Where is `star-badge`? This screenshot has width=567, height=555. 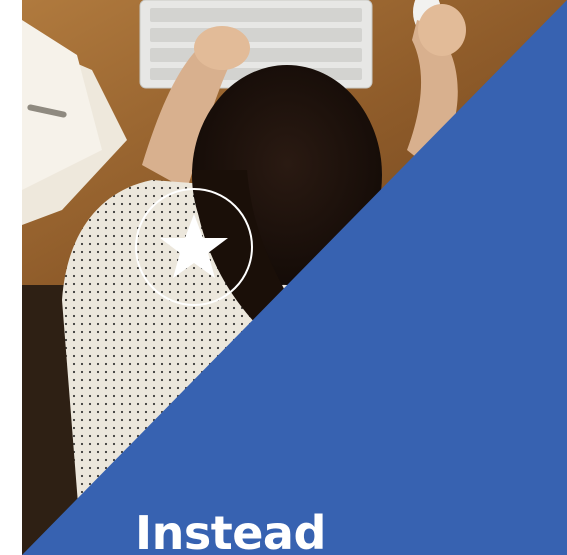
star-badge is located at coordinates (194, 247).